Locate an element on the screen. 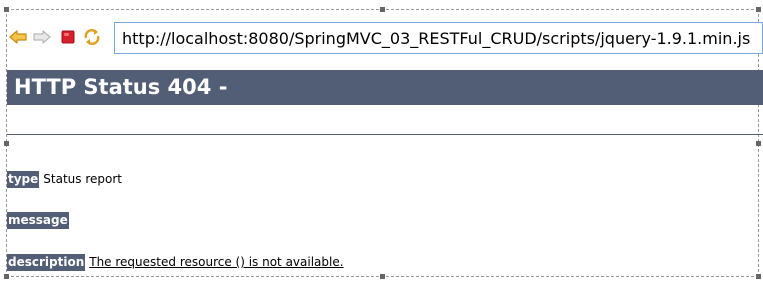  refresh-icon is located at coordinates (92, 37).